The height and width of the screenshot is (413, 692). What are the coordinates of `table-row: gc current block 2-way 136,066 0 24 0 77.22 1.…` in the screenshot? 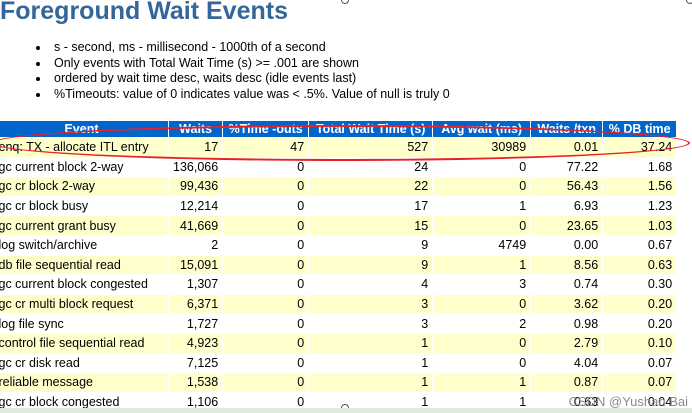 It's located at (339, 167).